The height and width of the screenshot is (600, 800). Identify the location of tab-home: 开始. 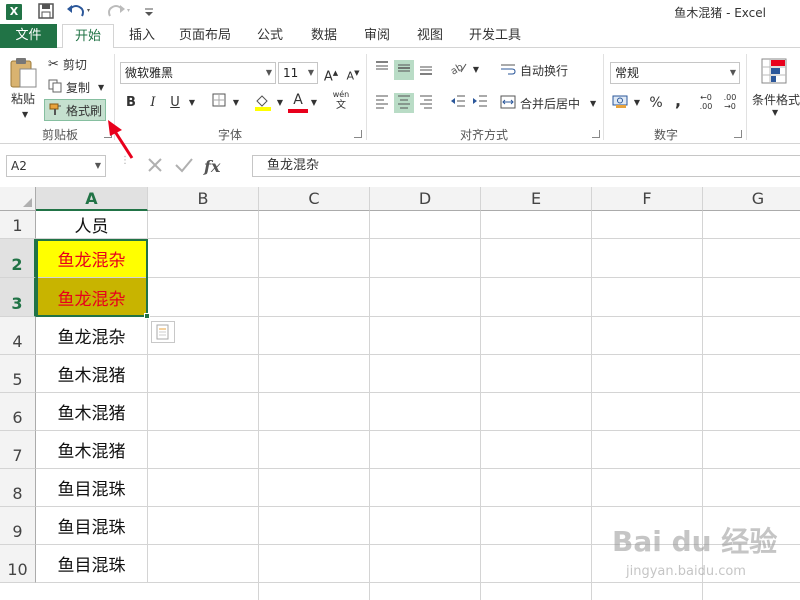
(88, 36).